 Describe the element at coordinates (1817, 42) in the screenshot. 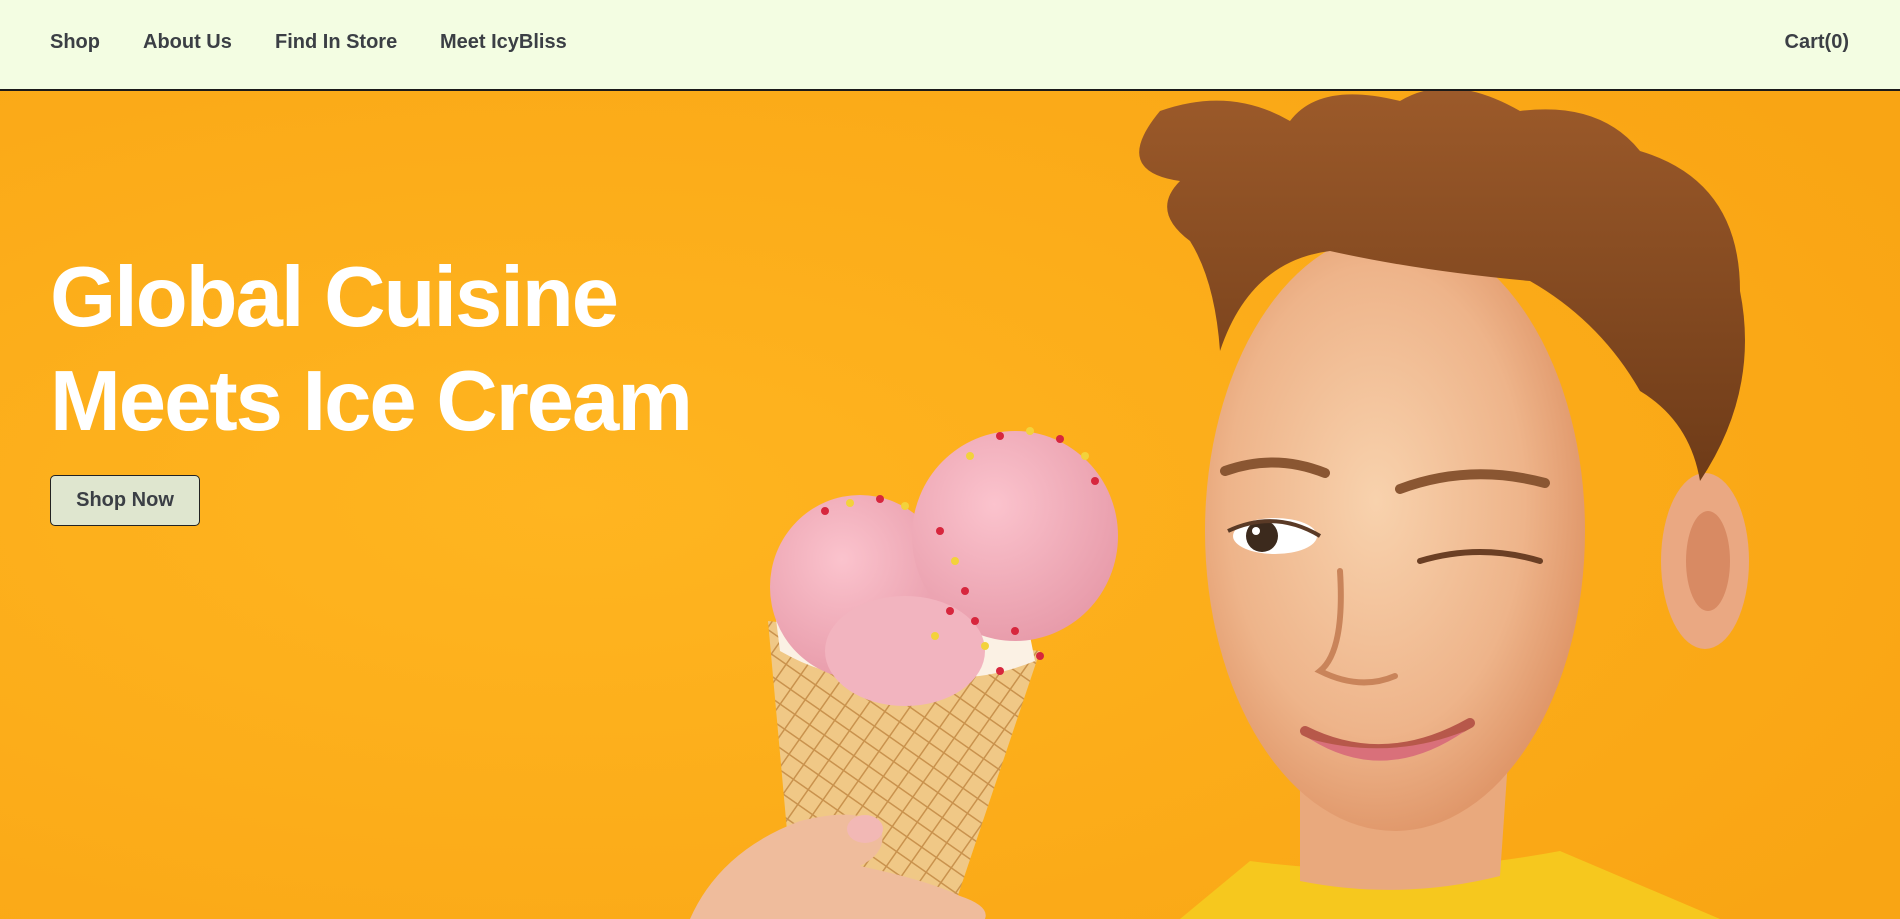

I see `cart-link: Cart(0)` at that location.